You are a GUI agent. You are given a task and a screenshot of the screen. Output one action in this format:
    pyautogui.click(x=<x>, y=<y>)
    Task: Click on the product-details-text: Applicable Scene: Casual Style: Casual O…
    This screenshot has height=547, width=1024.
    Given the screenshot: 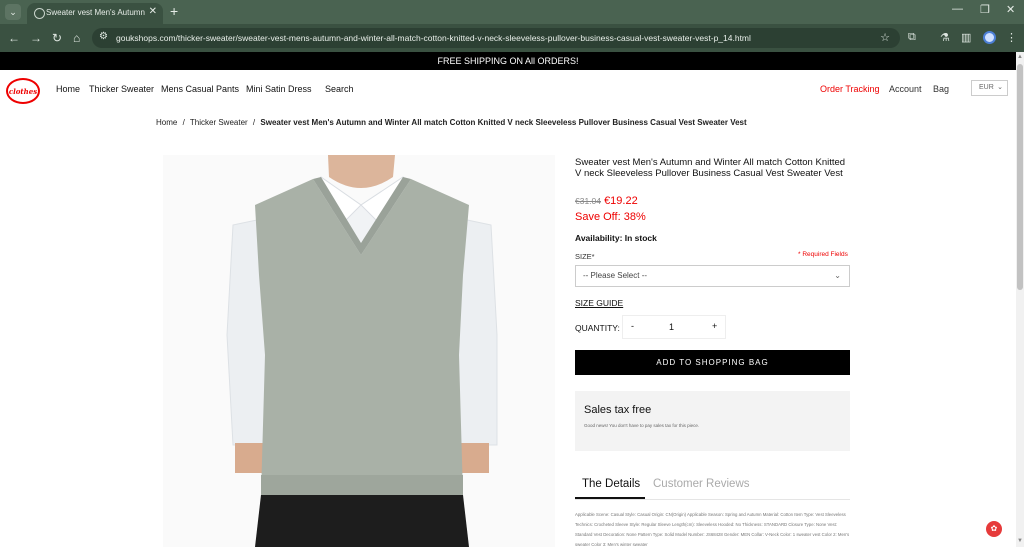 What is the action you would take?
    pyautogui.click(x=712, y=529)
    